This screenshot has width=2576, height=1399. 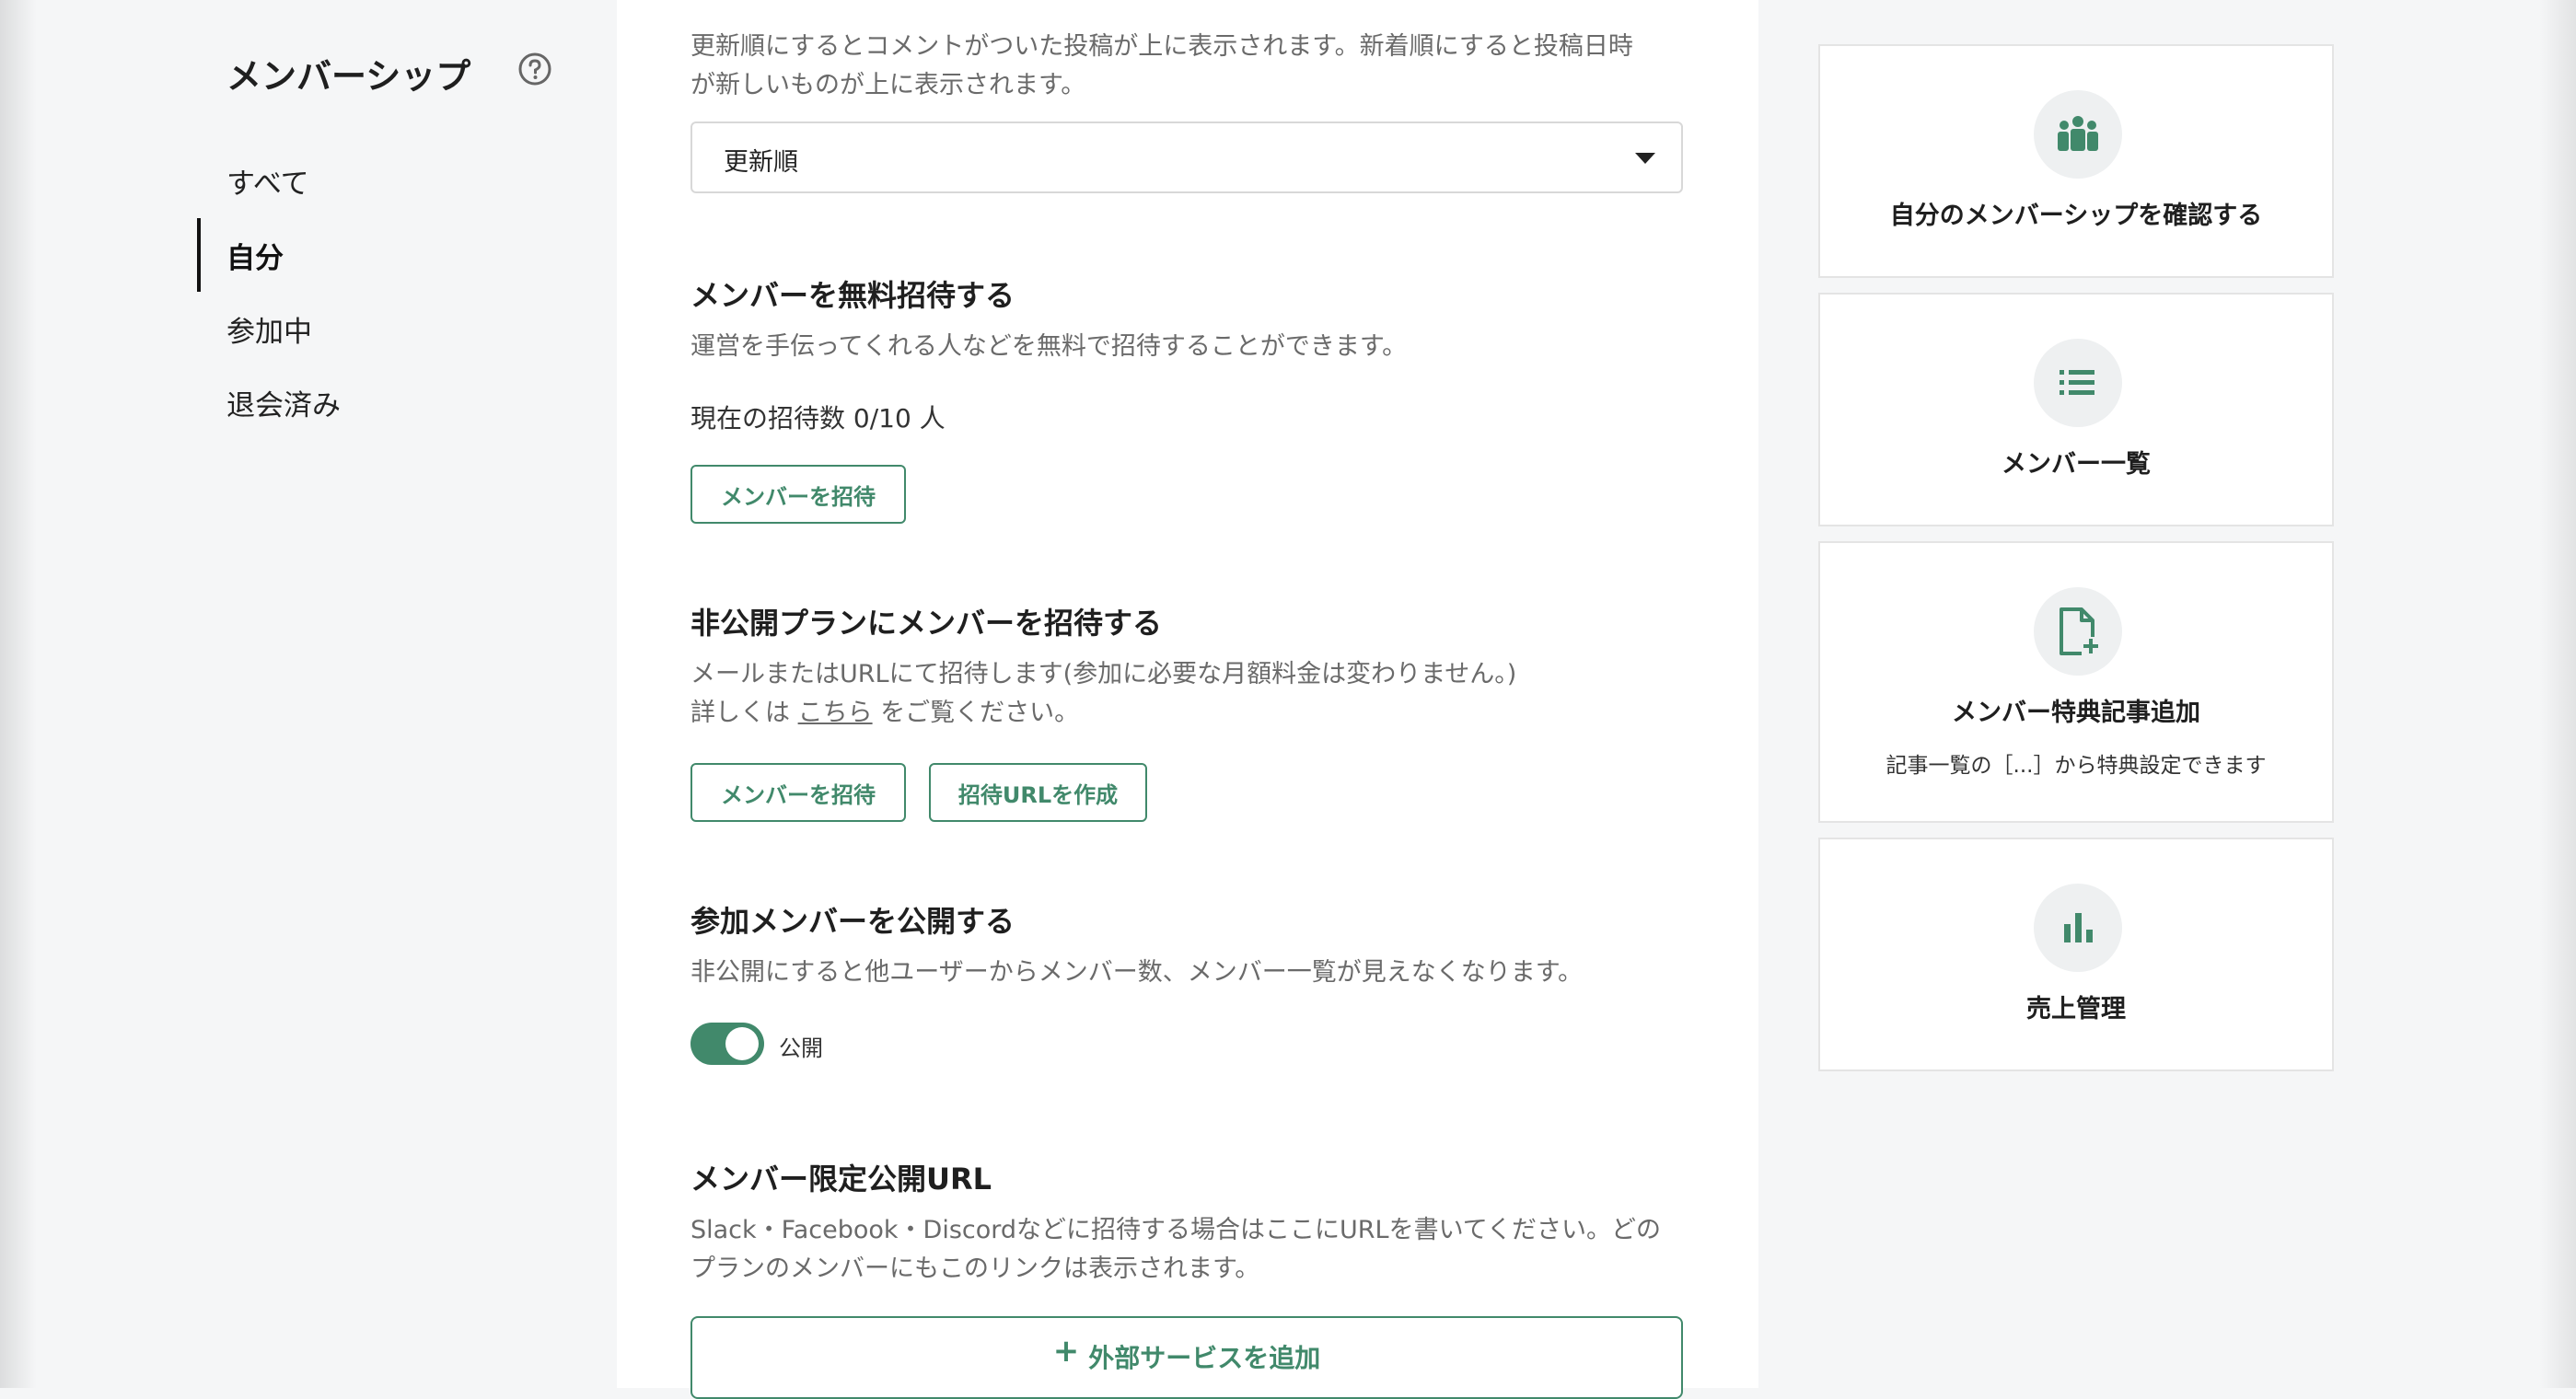 What do you see at coordinates (2078, 134) in the screenshot?
I see `members-group-icon` at bounding box center [2078, 134].